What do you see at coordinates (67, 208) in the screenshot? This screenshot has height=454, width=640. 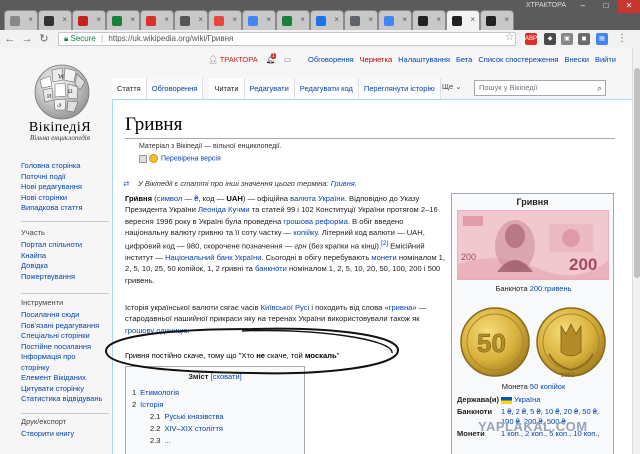 I see `sidebar-item-link: Випадкова стаття` at bounding box center [67, 208].